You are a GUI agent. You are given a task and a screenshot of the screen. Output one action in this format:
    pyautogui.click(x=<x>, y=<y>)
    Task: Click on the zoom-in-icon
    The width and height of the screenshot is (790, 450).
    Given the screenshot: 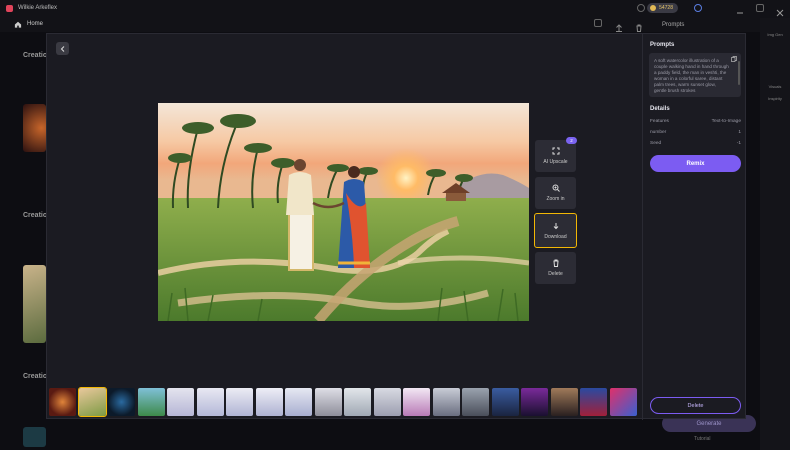 What is the action you would take?
    pyautogui.click(x=556, y=188)
    